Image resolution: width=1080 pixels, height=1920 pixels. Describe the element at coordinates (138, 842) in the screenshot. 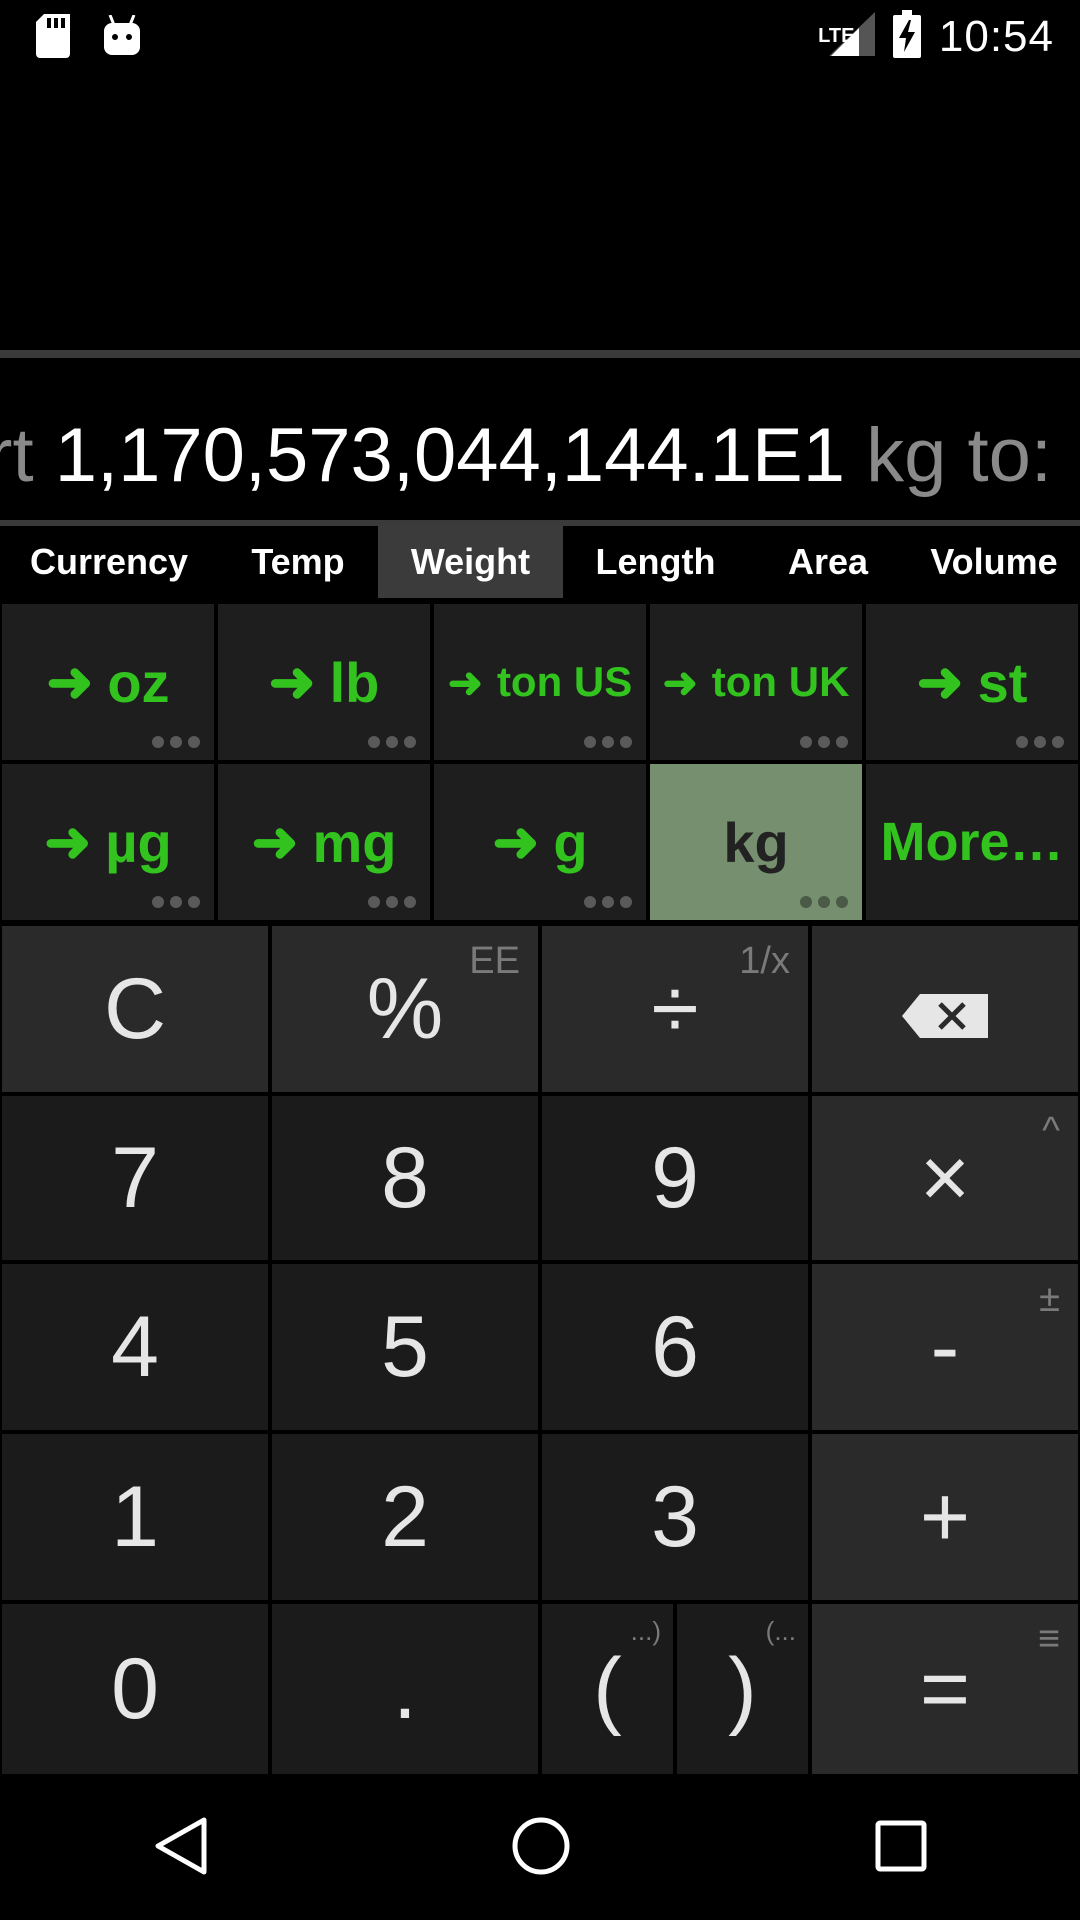

I see `unit-label: µg` at that location.